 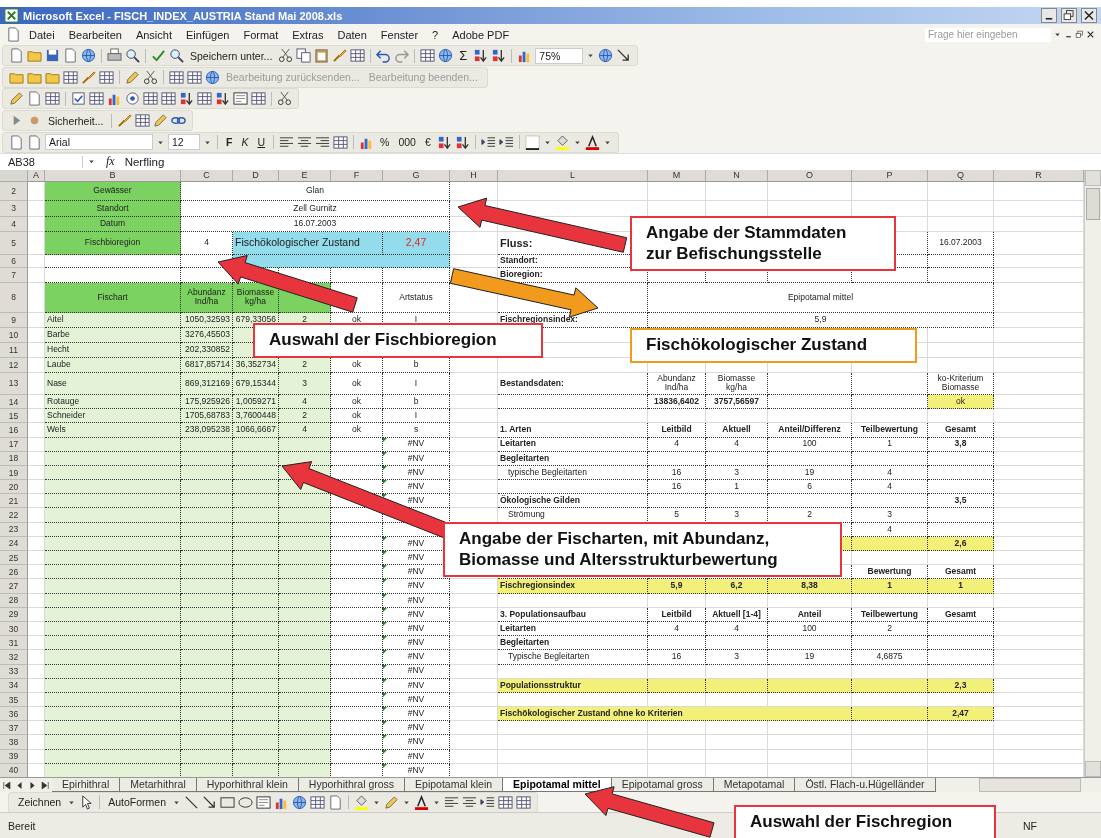 What do you see at coordinates (463, 56) in the screenshot?
I see `autosum-button: Σ` at bounding box center [463, 56].